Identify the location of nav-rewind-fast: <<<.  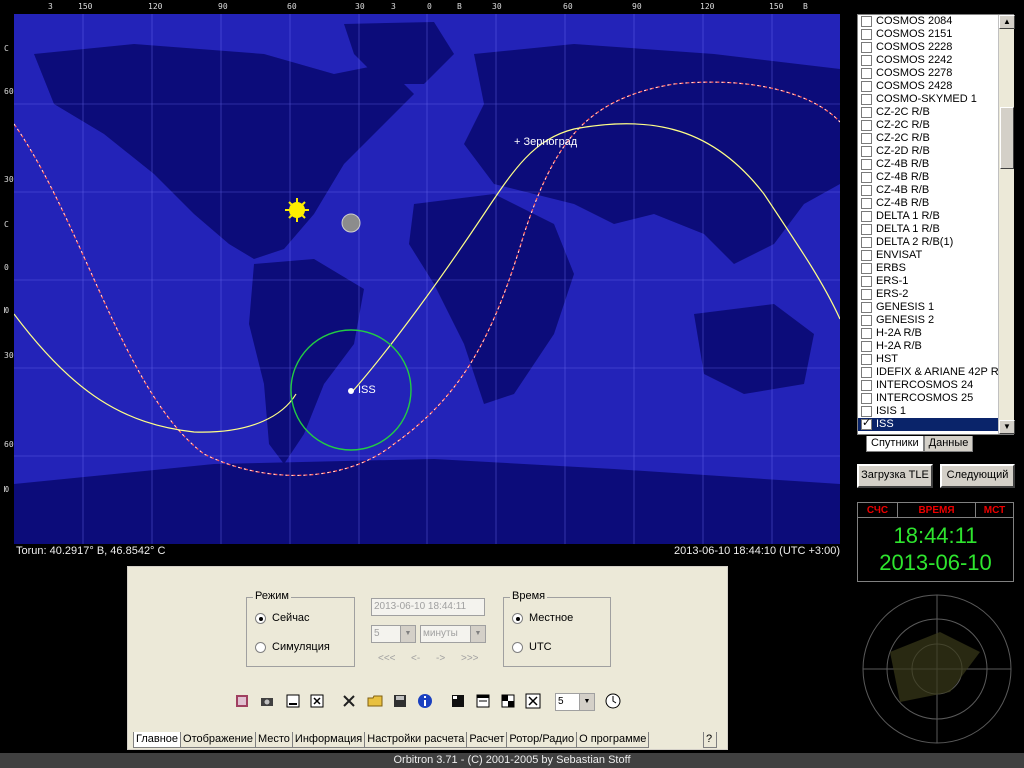
(387, 658).